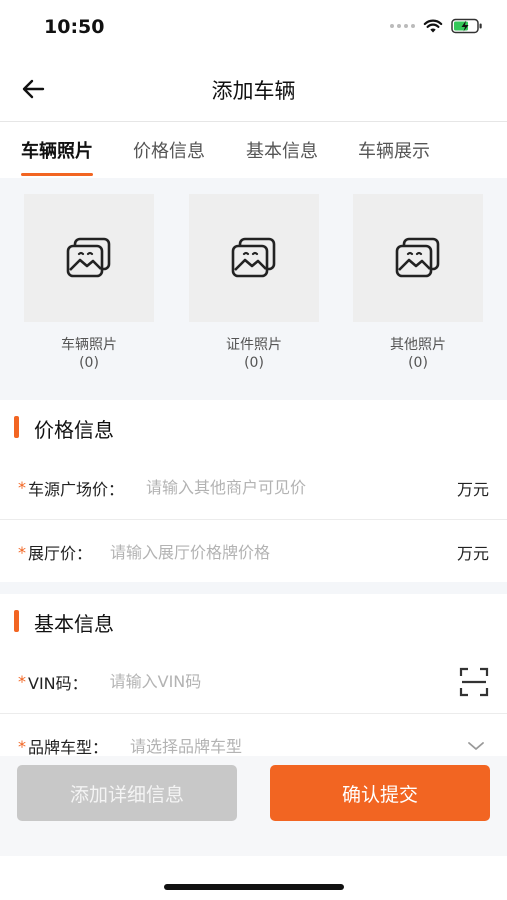 Image resolution: width=507 pixels, height=900 pixels. I want to click on tab-label: 车辆照片, so click(57, 151).